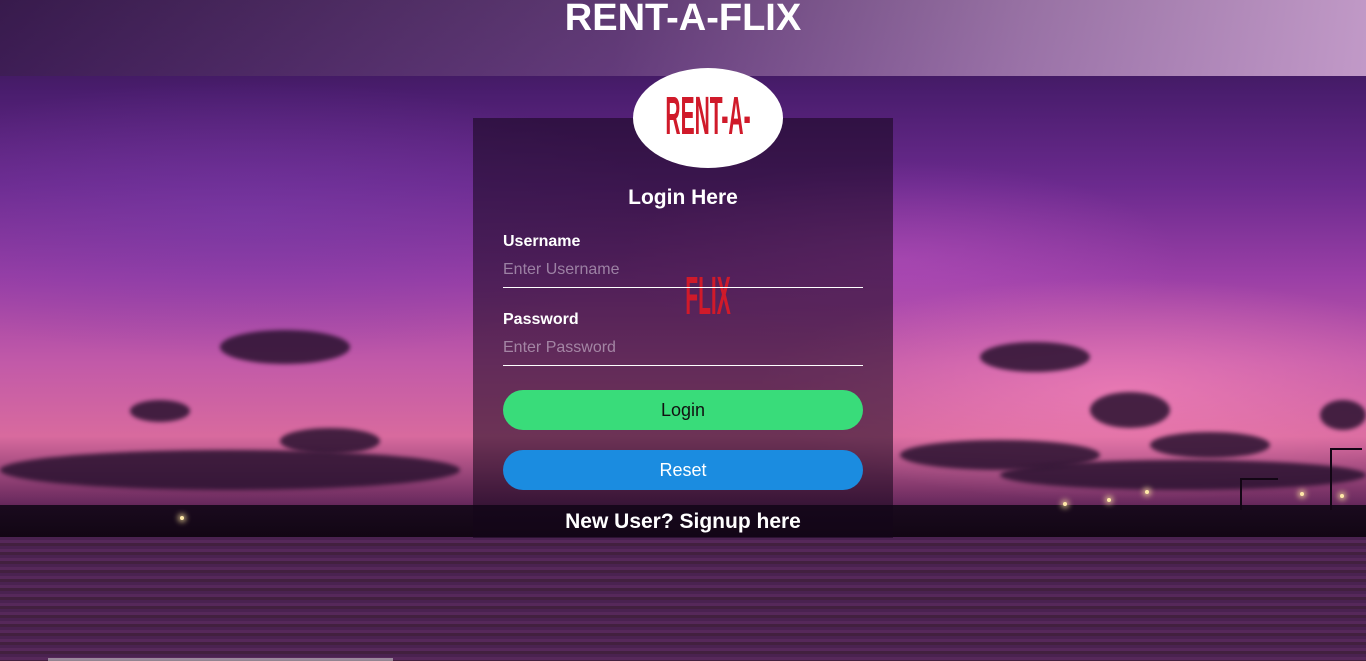 The height and width of the screenshot is (661, 1366). Describe the element at coordinates (683, 522) in the screenshot. I see `signup-link: New User? Signup here` at that location.